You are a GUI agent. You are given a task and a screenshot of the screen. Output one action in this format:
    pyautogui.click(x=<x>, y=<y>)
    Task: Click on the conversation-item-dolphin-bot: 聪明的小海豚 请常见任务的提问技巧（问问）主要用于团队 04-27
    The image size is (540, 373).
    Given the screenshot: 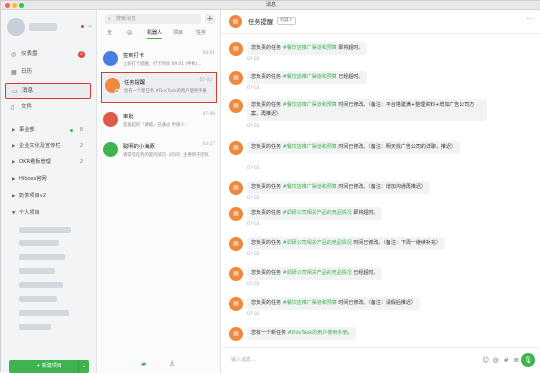 What is the action you would take?
    pyautogui.click(x=159, y=153)
    